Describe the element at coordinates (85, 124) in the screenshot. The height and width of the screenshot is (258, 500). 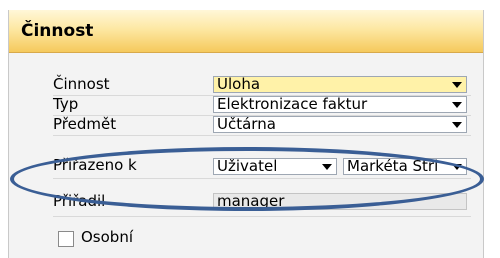
I see `subject-label: Předmět` at that location.